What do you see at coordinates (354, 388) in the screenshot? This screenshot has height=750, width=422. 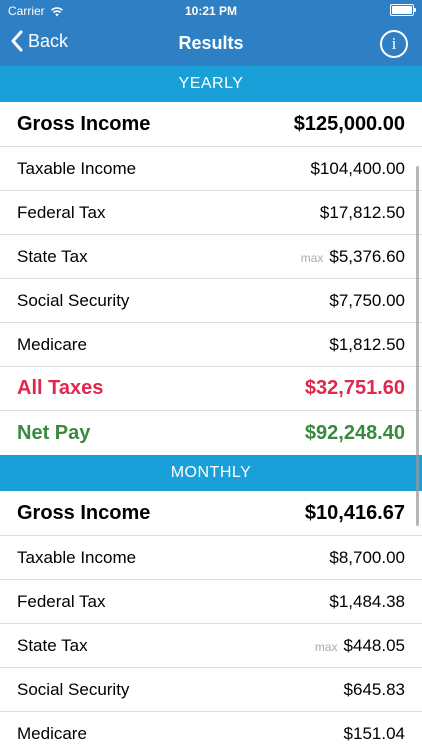 I see `row-value: $32,751.60` at bounding box center [354, 388].